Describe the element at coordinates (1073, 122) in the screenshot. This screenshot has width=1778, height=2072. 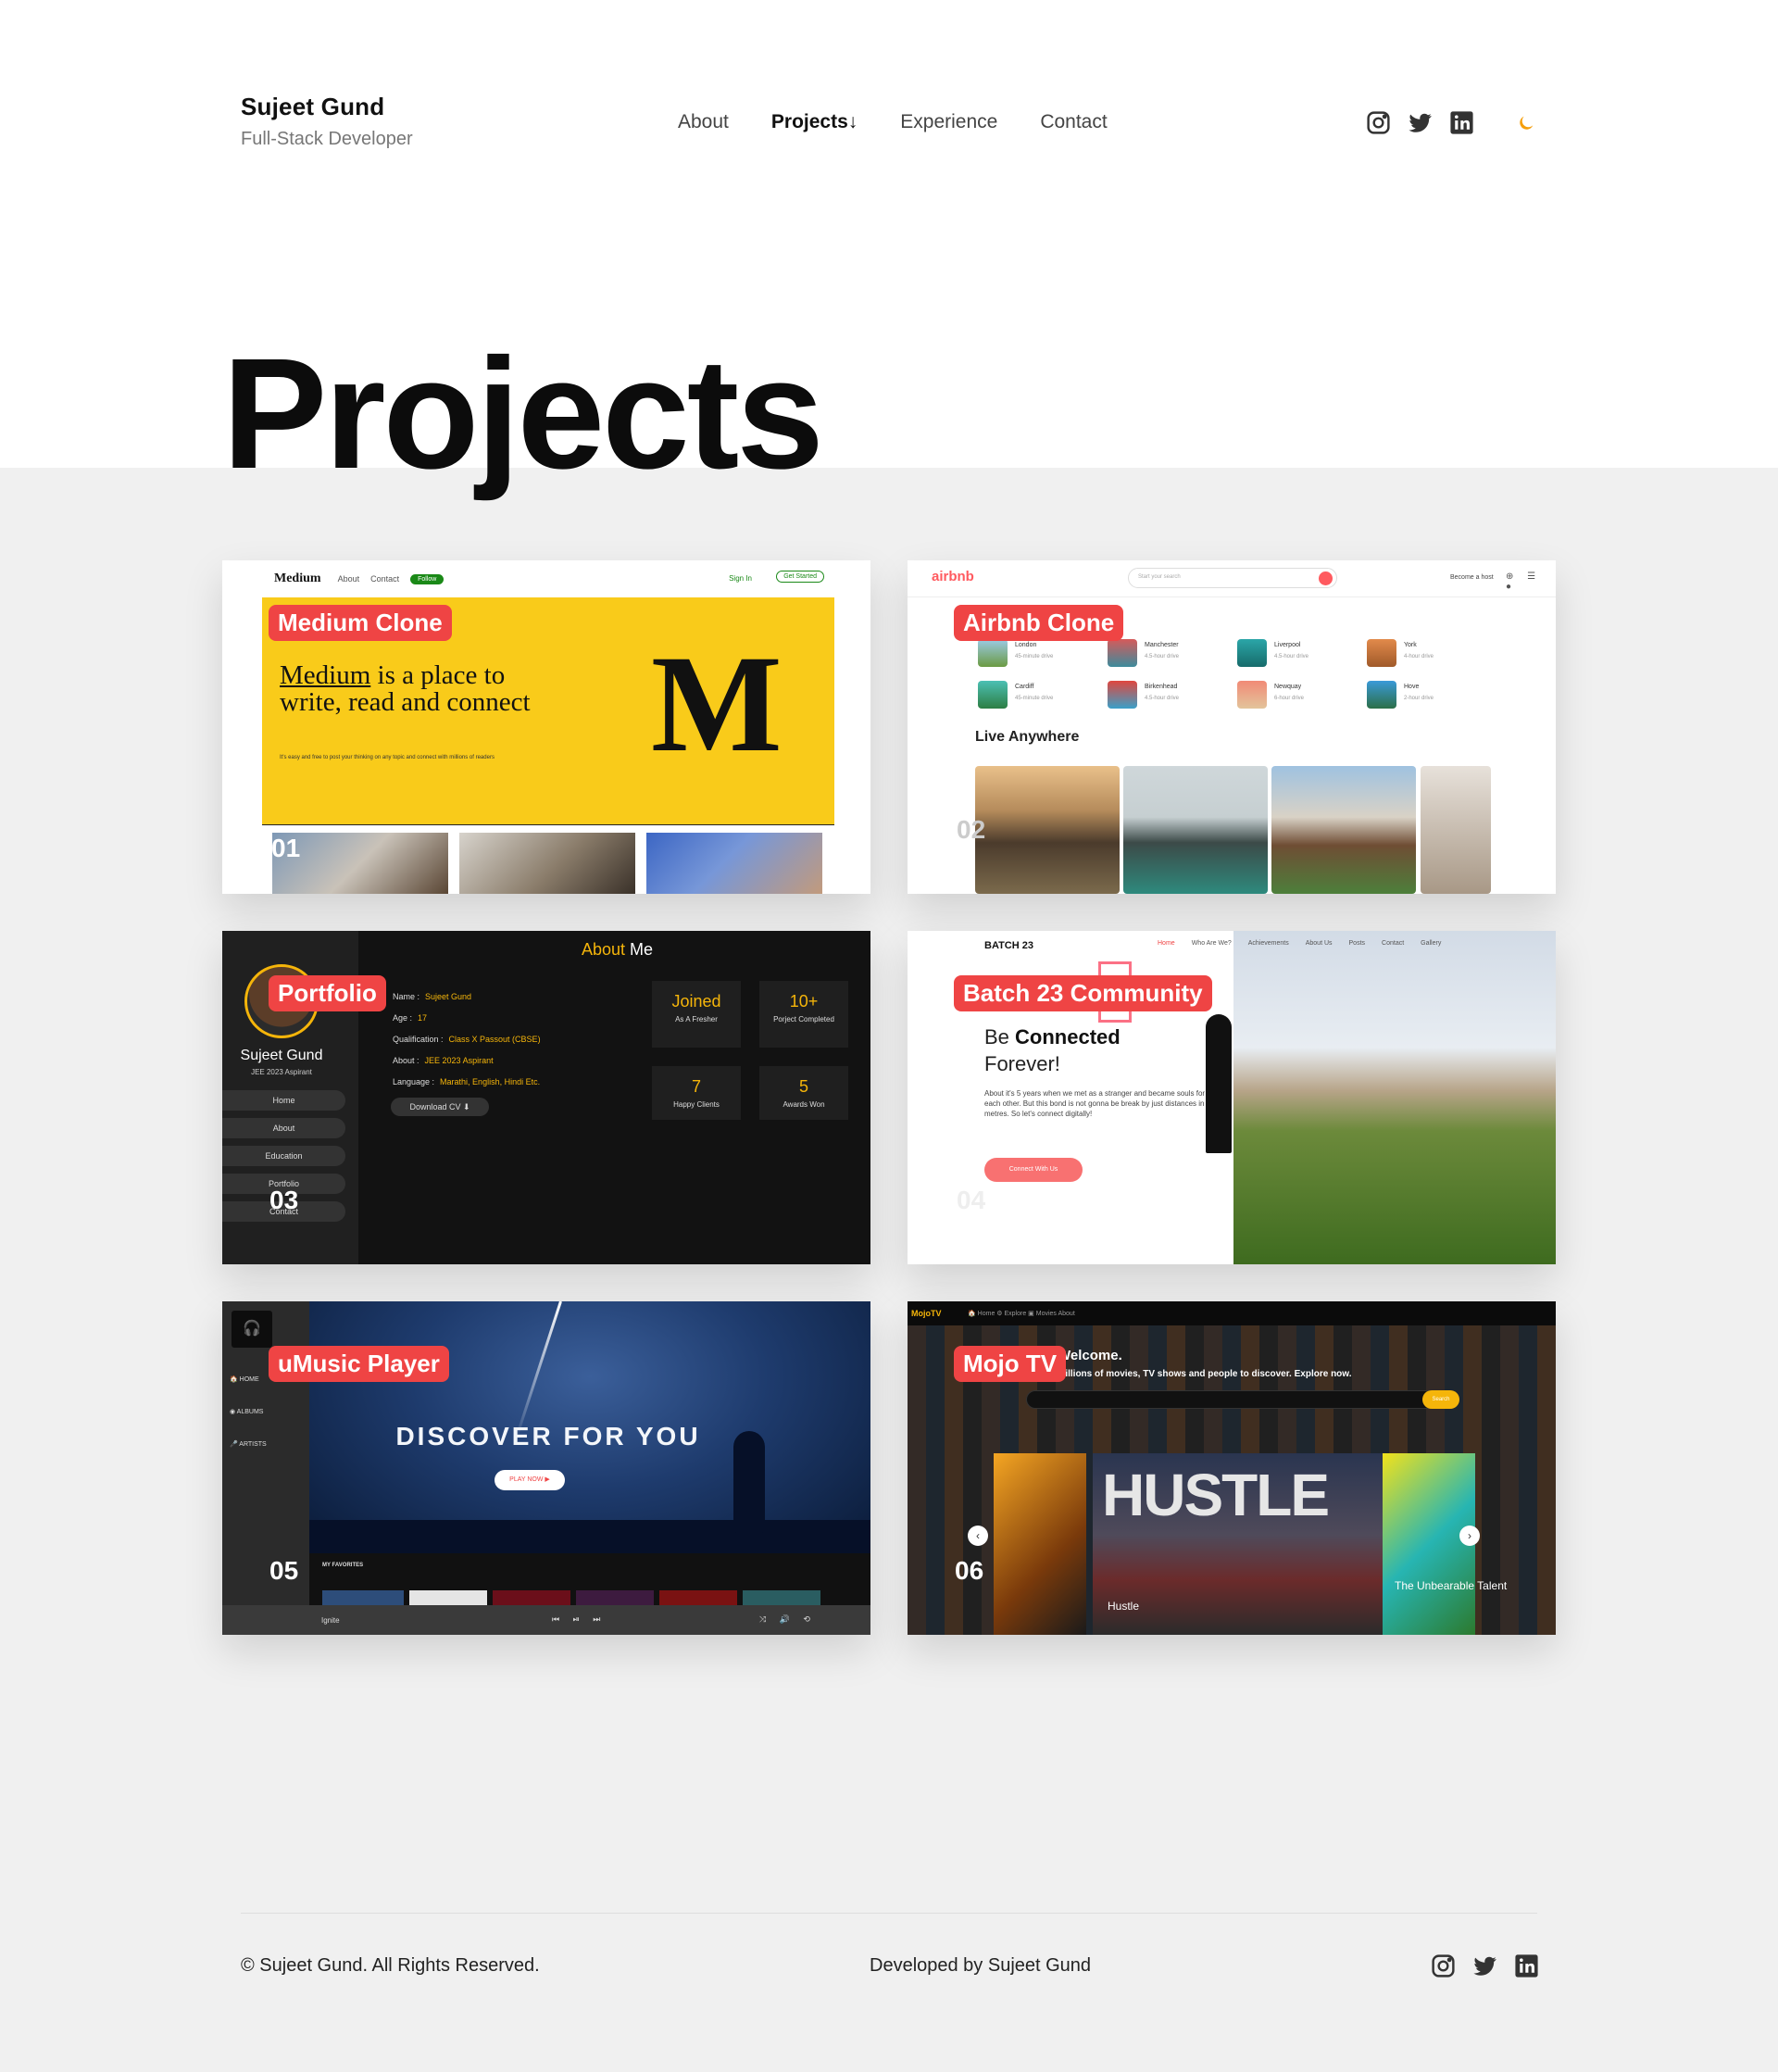
I see `nav-contact: Contact` at that location.